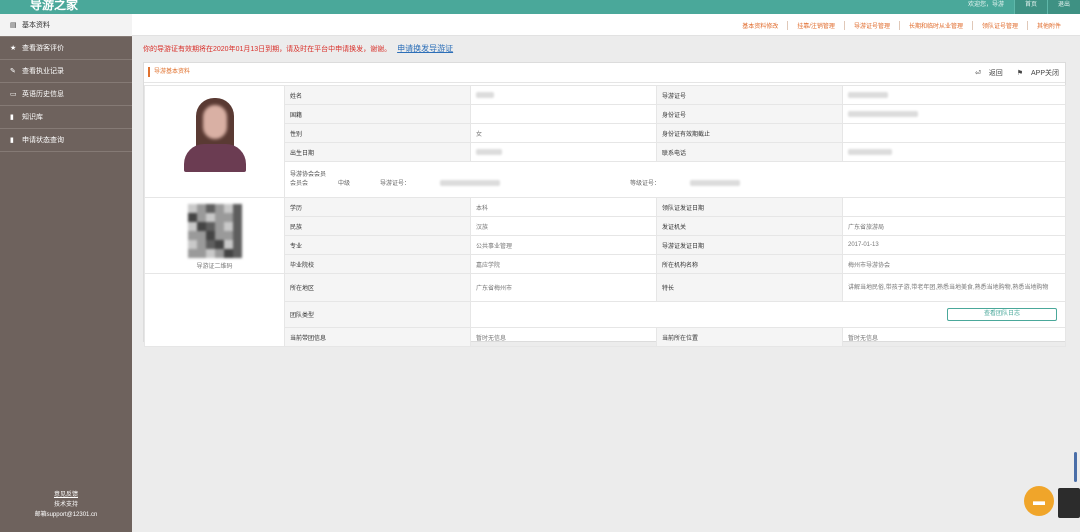 The height and width of the screenshot is (532, 1080). I want to click on sidebar-item-label: 查看游客评价, so click(42, 48).